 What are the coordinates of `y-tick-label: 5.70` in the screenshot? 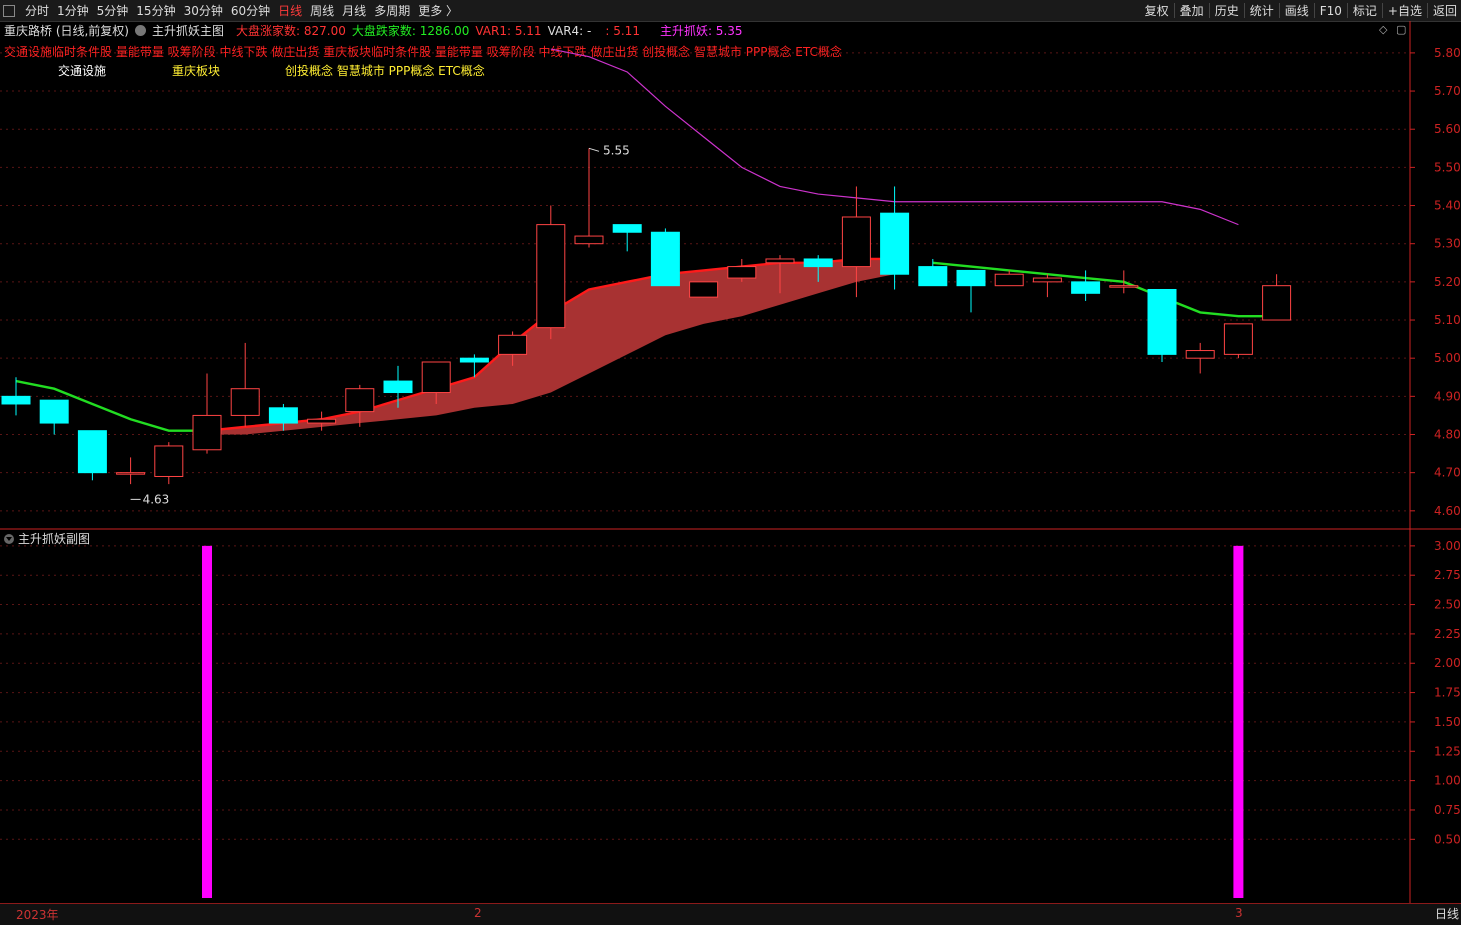 It's located at (1447, 91).